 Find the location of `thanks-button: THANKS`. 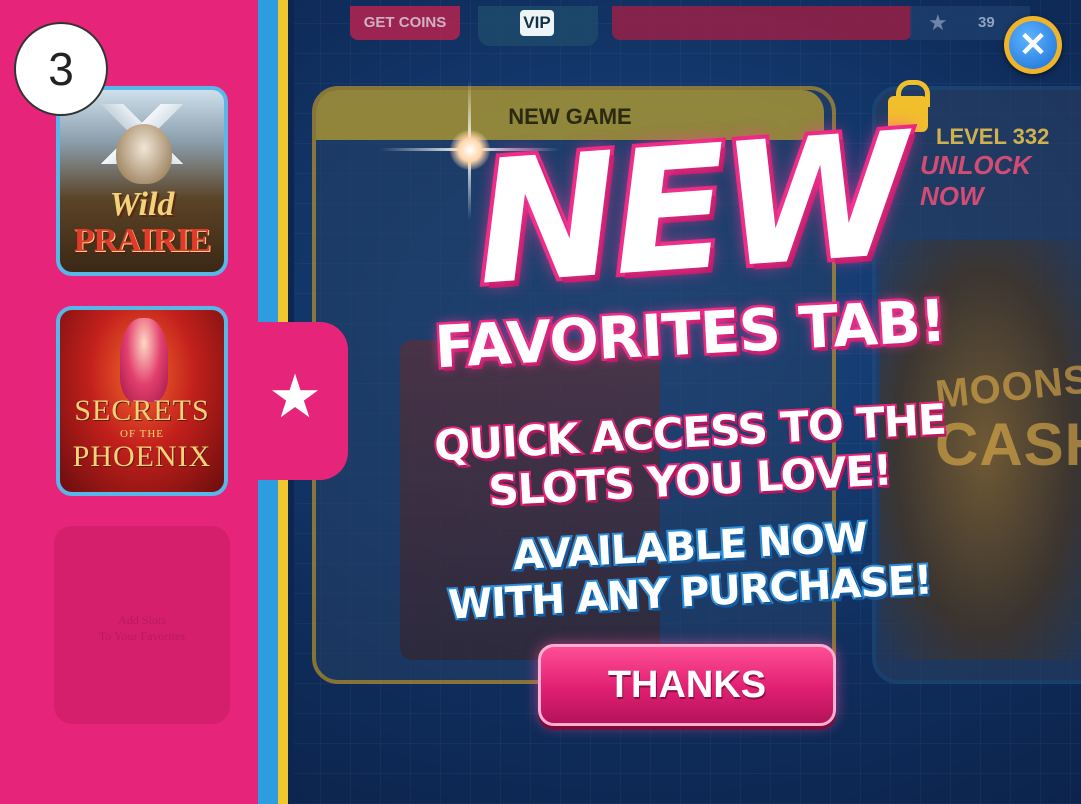

thanks-button: THANKS is located at coordinates (687, 685).